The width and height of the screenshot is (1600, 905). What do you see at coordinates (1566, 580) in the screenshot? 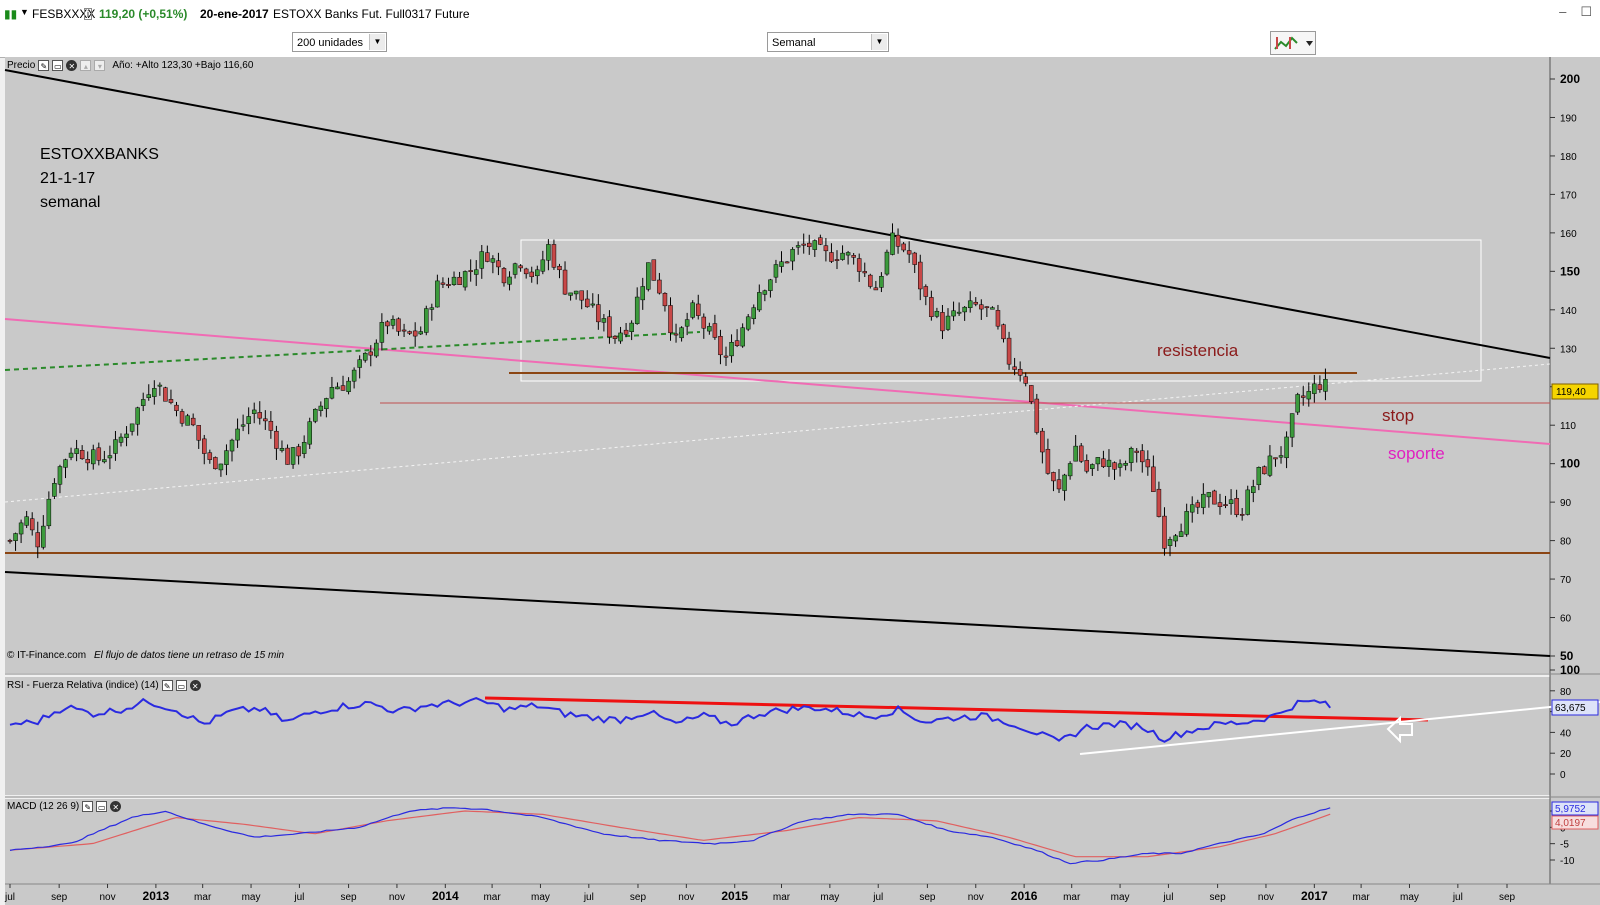
I see `y-tick-label: 70` at bounding box center [1566, 580].